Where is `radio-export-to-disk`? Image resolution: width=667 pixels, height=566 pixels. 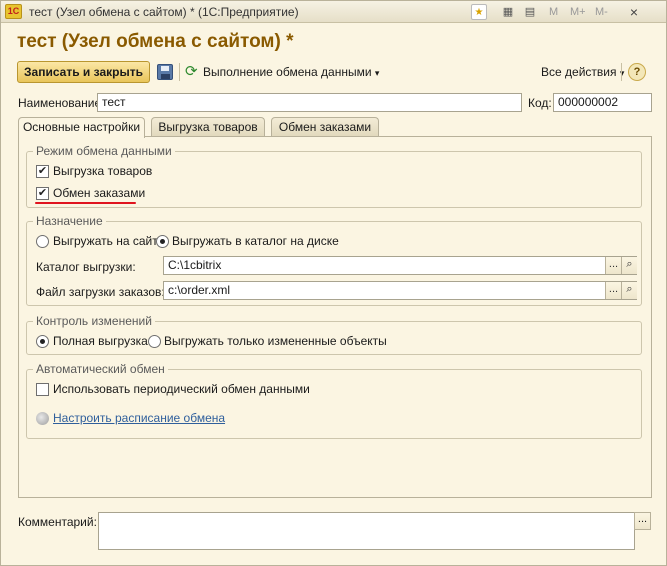 radio-export-to-disk is located at coordinates (162, 241).